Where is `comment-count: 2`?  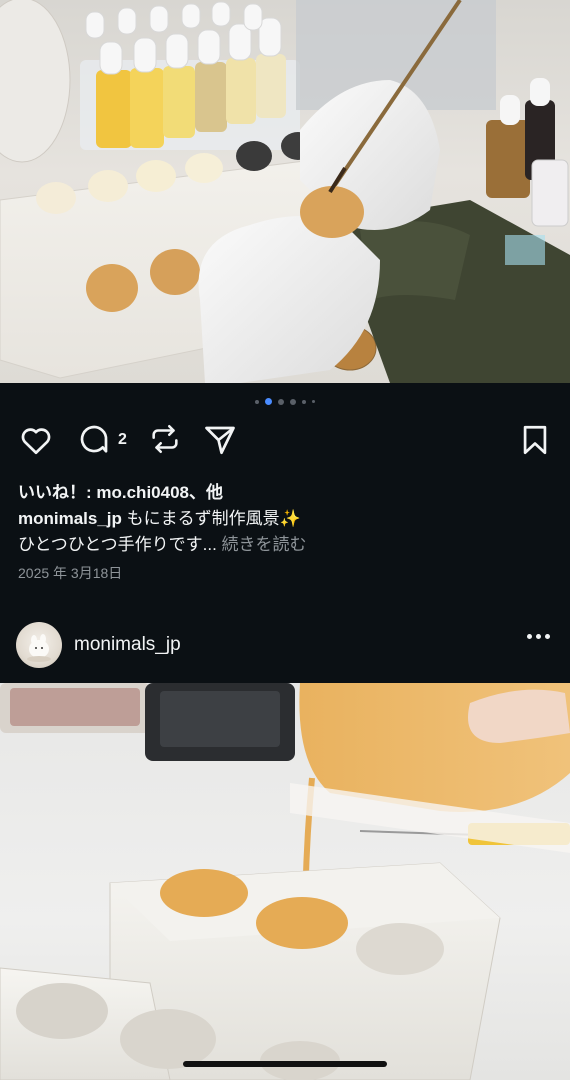
comment-count: 2 is located at coordinates (122, 439).